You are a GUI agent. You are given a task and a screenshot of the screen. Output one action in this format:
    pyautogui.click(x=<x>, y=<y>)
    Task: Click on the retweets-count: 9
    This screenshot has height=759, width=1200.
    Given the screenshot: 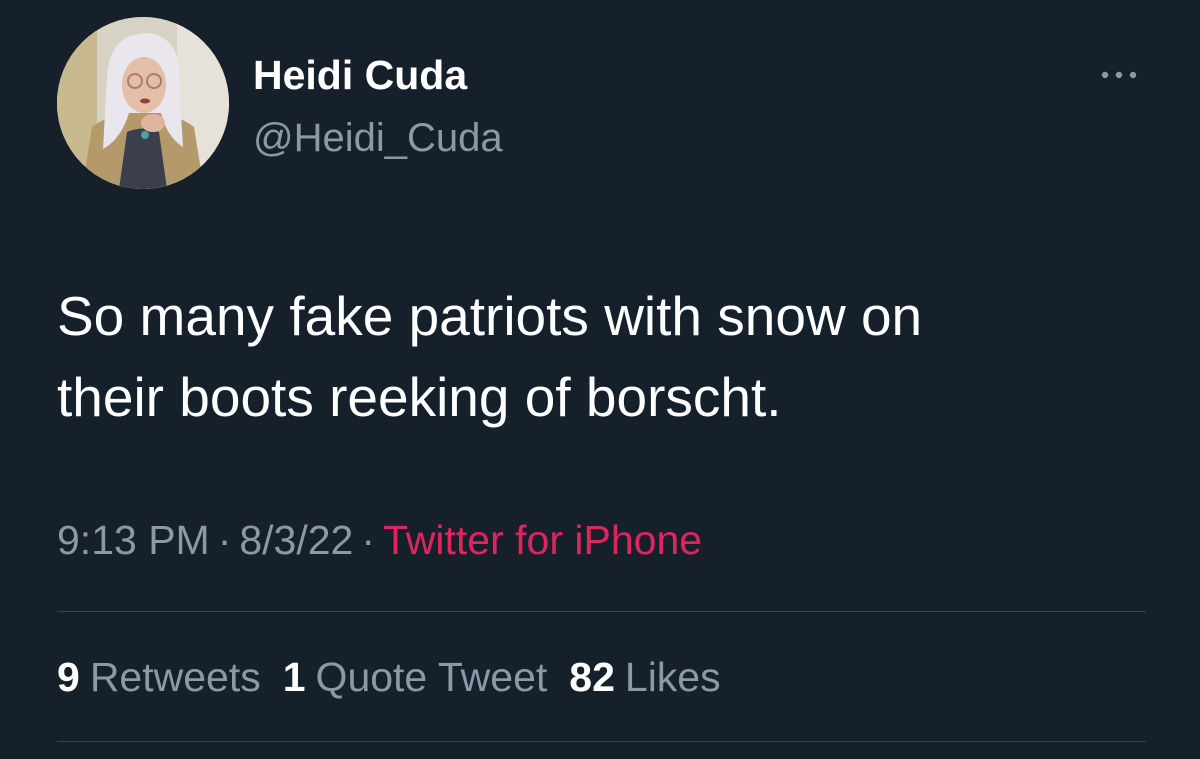 What is the action you would take?
    pyautogui.click(x=68, y=677)
    